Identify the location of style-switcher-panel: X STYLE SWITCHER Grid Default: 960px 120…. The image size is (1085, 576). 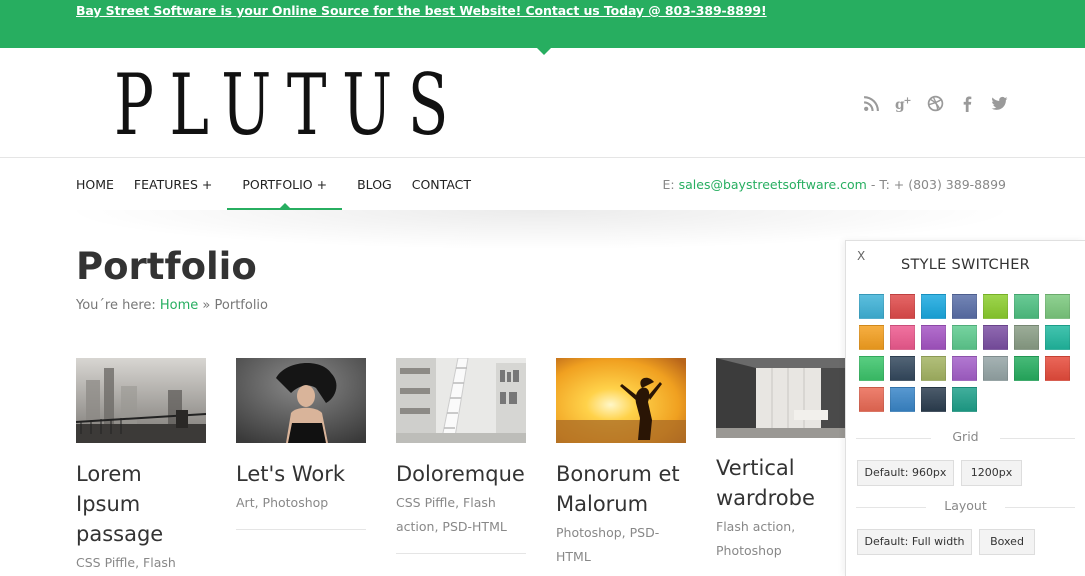
(965, 408).